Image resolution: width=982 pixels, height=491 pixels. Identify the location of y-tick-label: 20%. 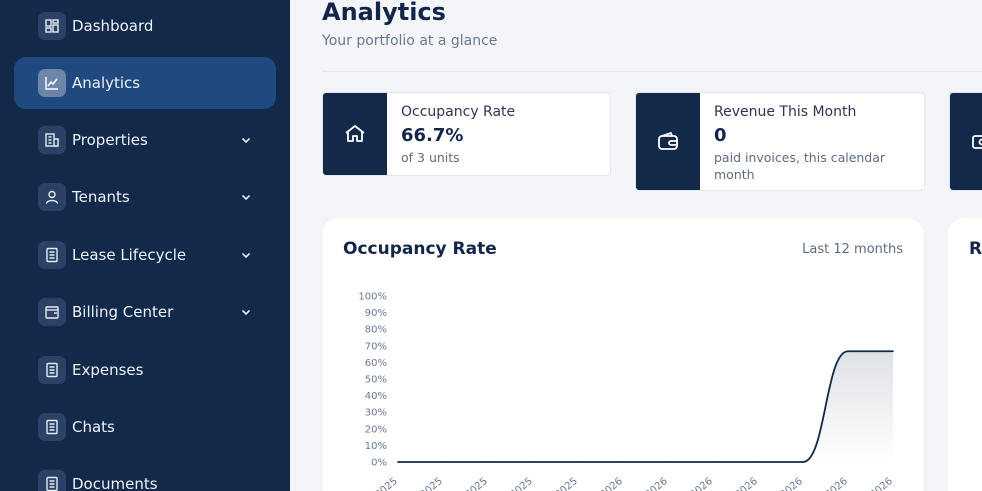
(376, 429).